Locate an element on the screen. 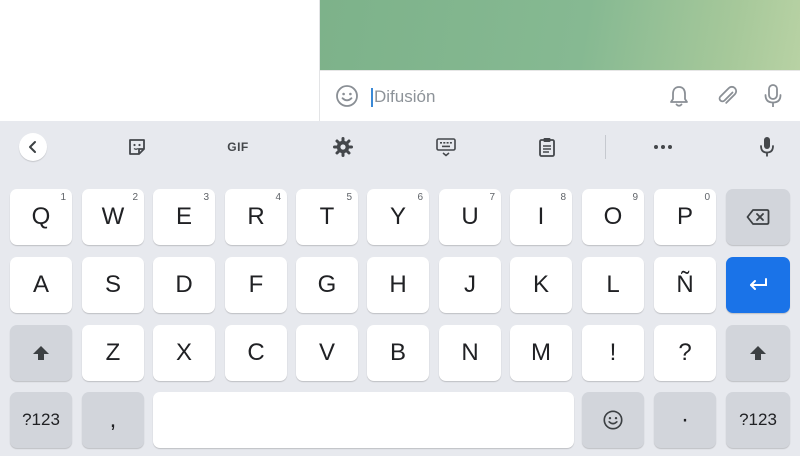  key-l: L is located at coordinates (613, 285).